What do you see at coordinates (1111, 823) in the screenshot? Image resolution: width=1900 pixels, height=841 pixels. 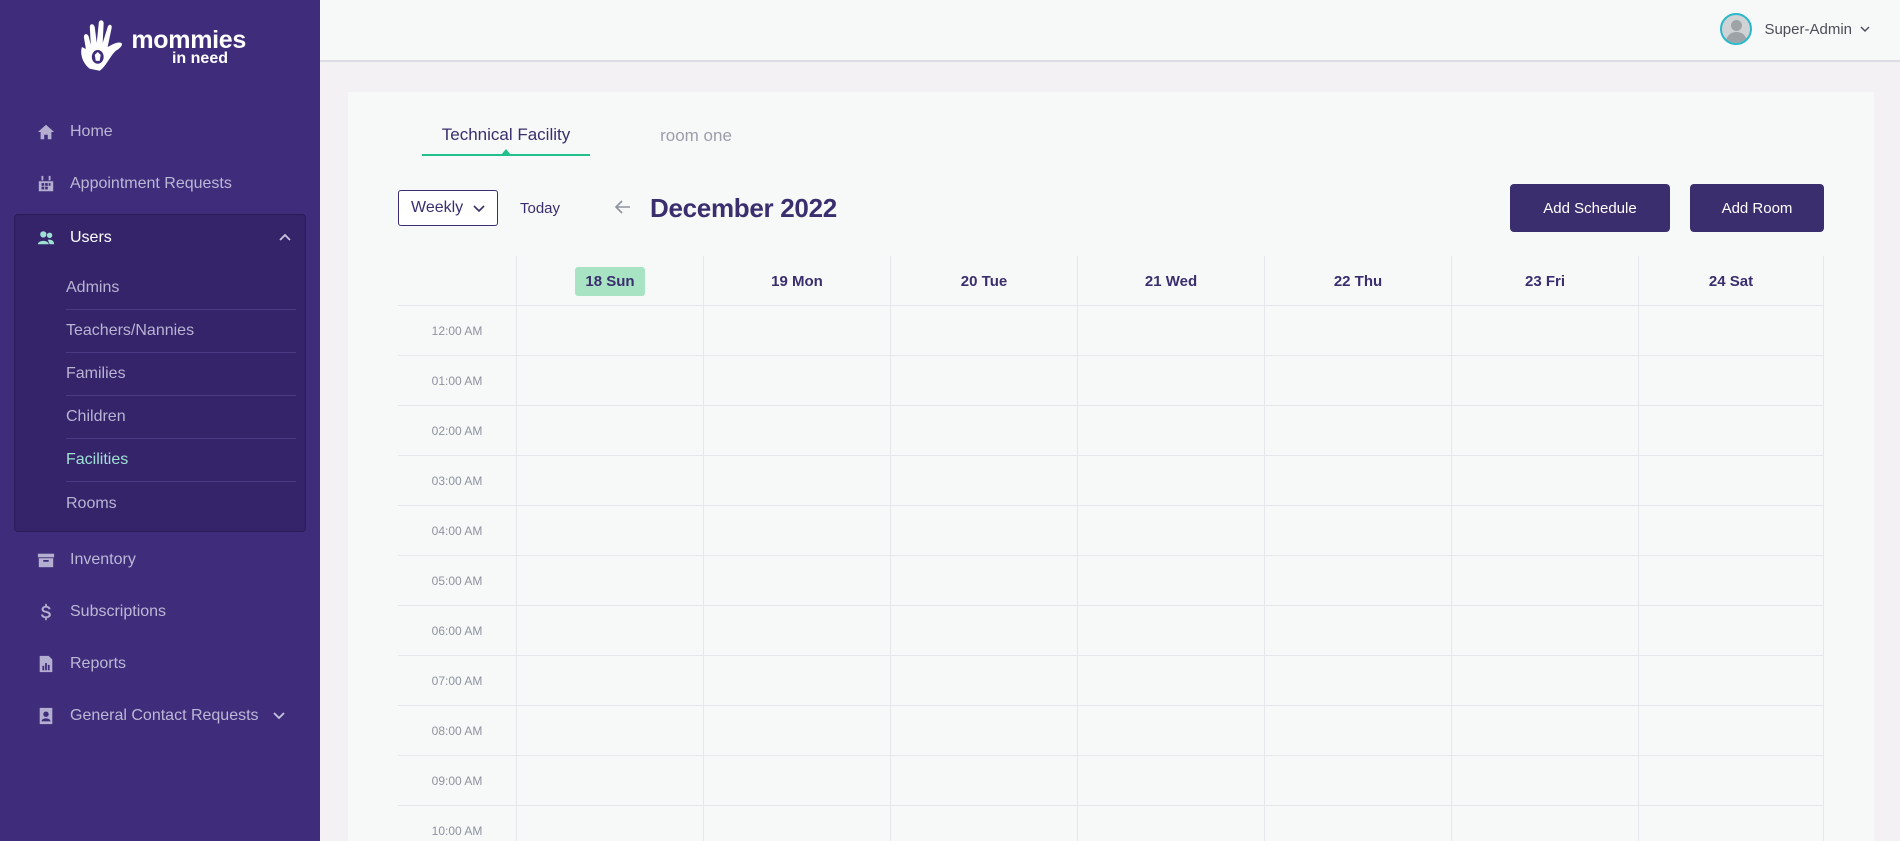 I see `time-slot-row: 10:00 AM` at bounding box center [1111, 823].